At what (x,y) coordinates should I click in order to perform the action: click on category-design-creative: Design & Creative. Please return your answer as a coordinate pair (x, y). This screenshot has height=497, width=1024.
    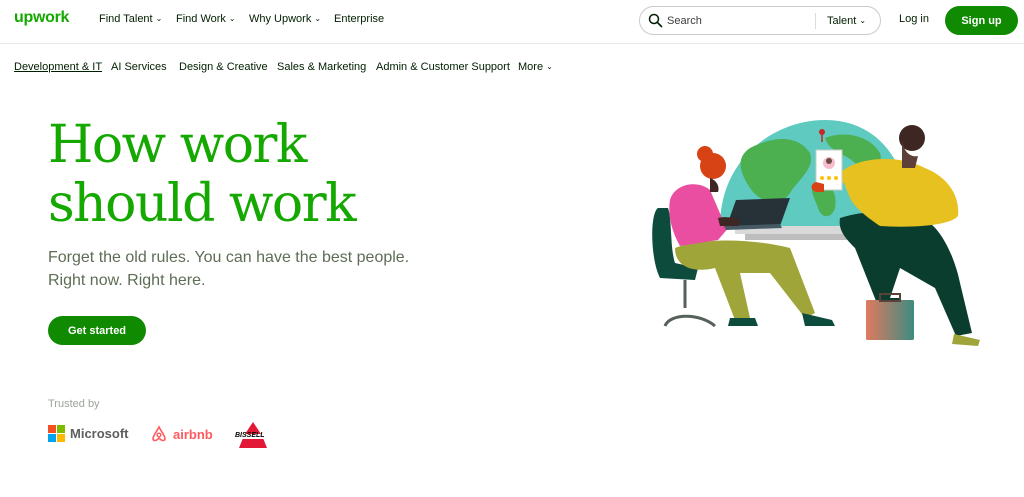
    Looking at the image, I should click on (223, 67).